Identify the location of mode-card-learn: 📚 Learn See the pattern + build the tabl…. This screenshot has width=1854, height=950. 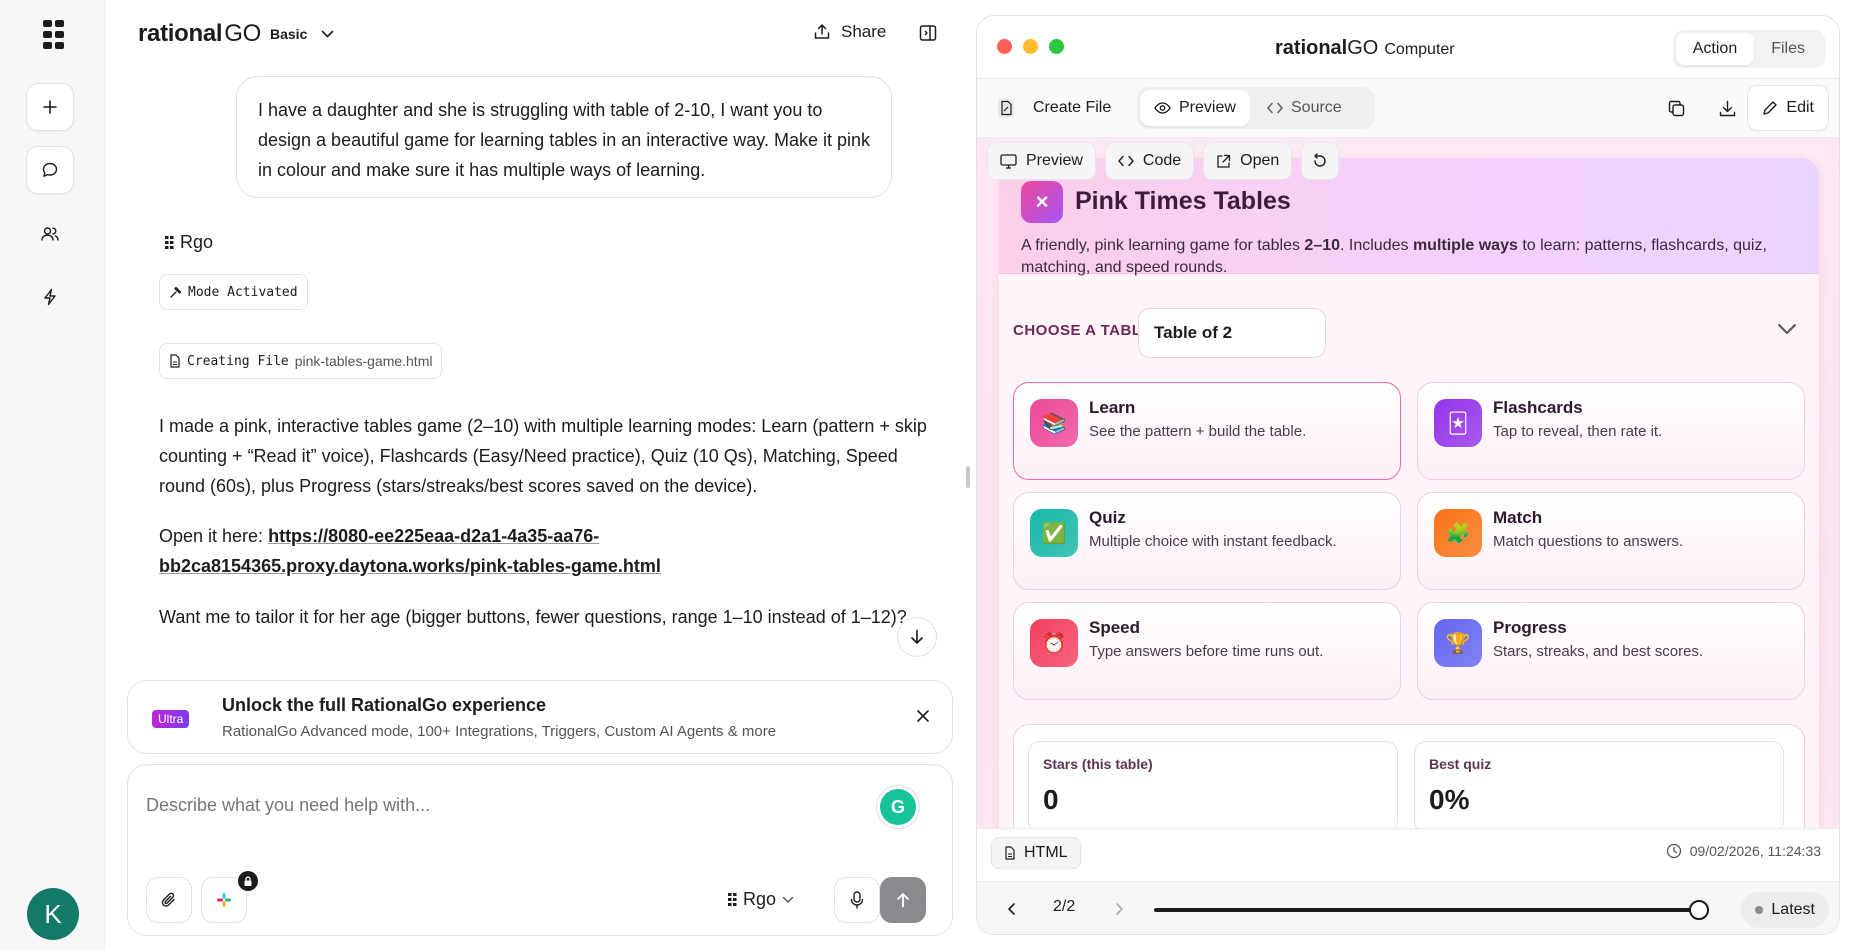
(1207, 431).